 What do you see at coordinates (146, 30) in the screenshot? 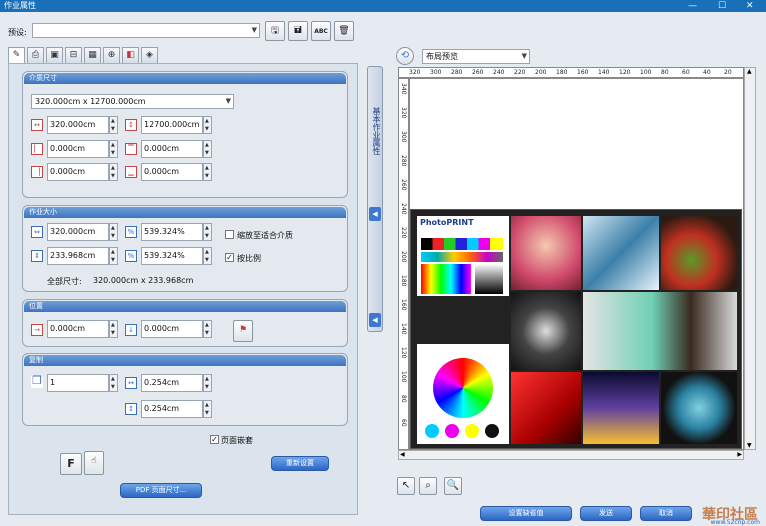
I see `preset-select: ▼` at bounding box center [146, 30].